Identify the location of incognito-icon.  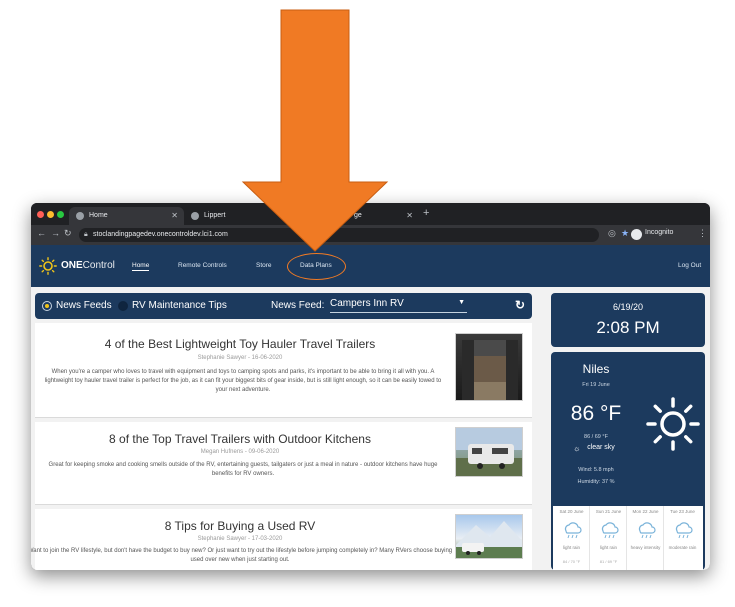
(636, 234).